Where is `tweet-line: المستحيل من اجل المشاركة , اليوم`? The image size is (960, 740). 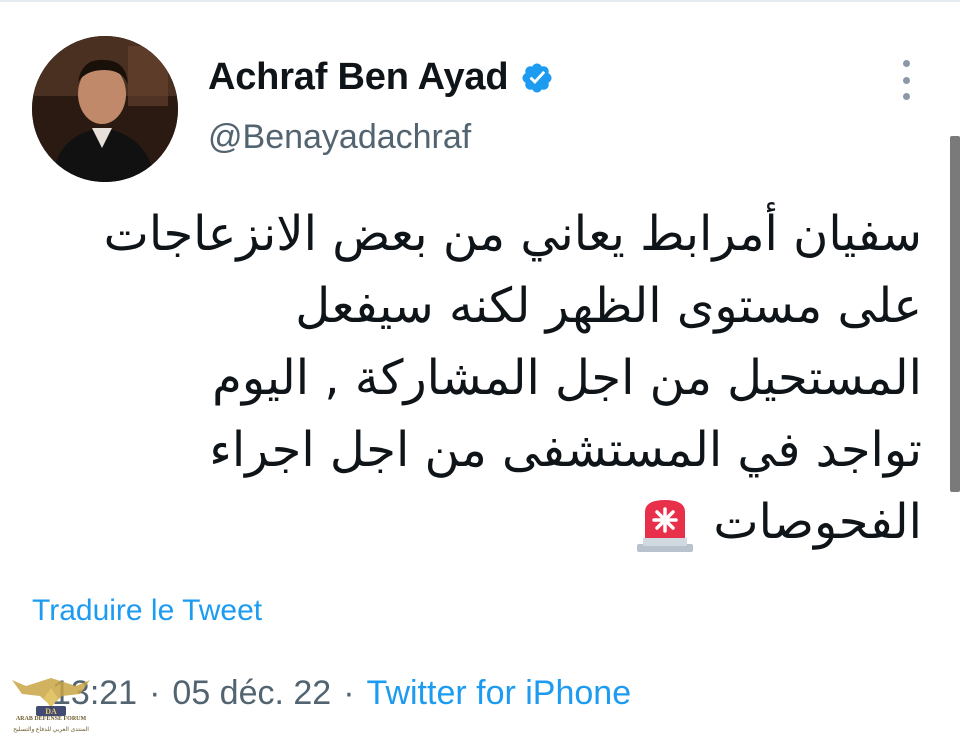
tweet-line: المستحيل من اجل المشاركة , اليوم is located at coordinates (567, 378).